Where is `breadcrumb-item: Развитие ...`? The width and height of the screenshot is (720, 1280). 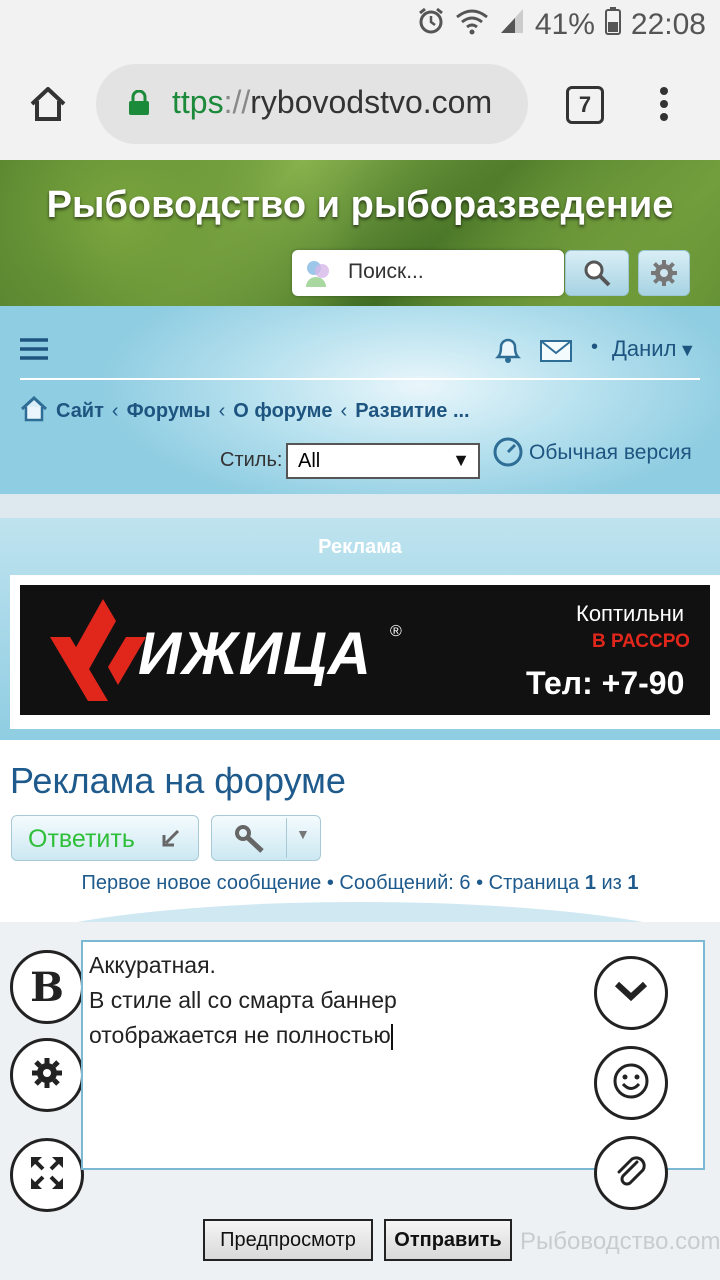 breadcrumb-item: Развитие ... is located at coordinates (412, 411).